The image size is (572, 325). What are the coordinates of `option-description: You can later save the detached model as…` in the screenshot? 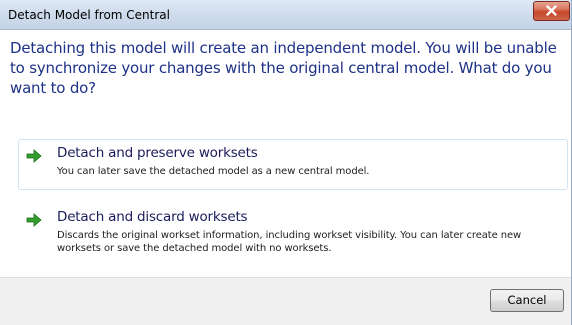 It's located at (213, 171).